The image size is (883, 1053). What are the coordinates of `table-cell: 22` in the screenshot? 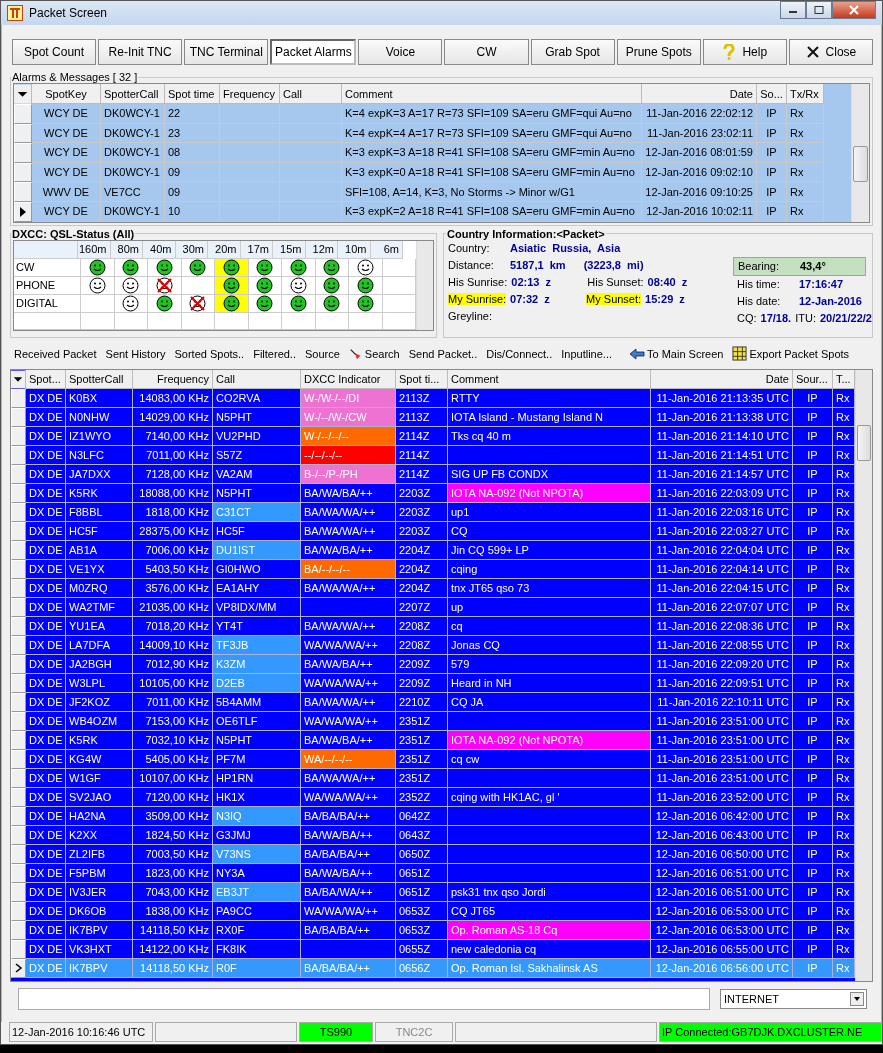 It's located at (192, 114).